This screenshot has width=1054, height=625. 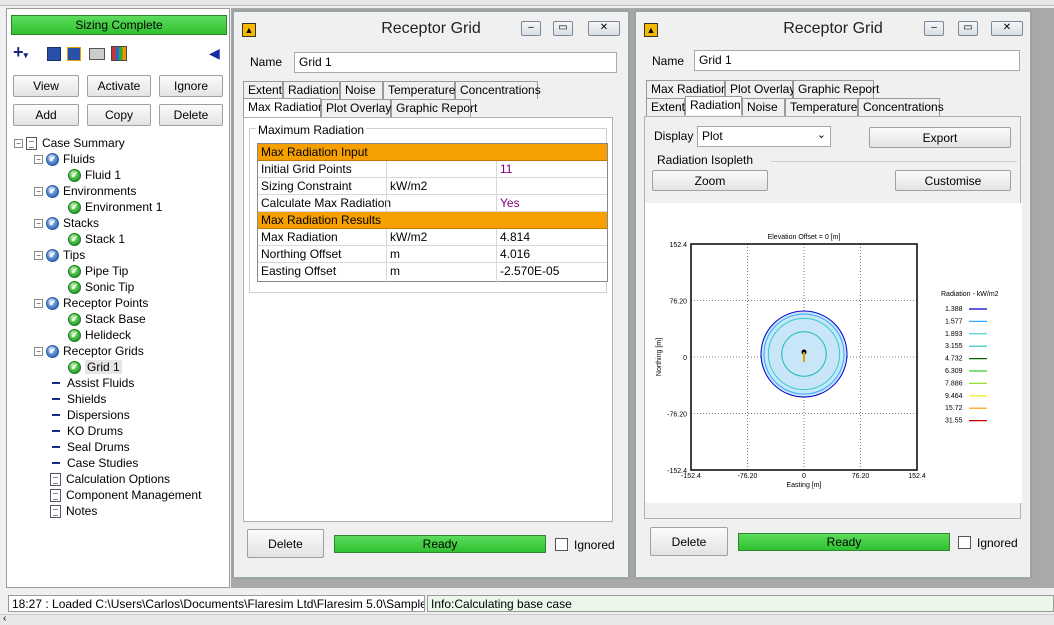 I want to click on scroll-left-icon: ‹, so click(x=4, y=618).